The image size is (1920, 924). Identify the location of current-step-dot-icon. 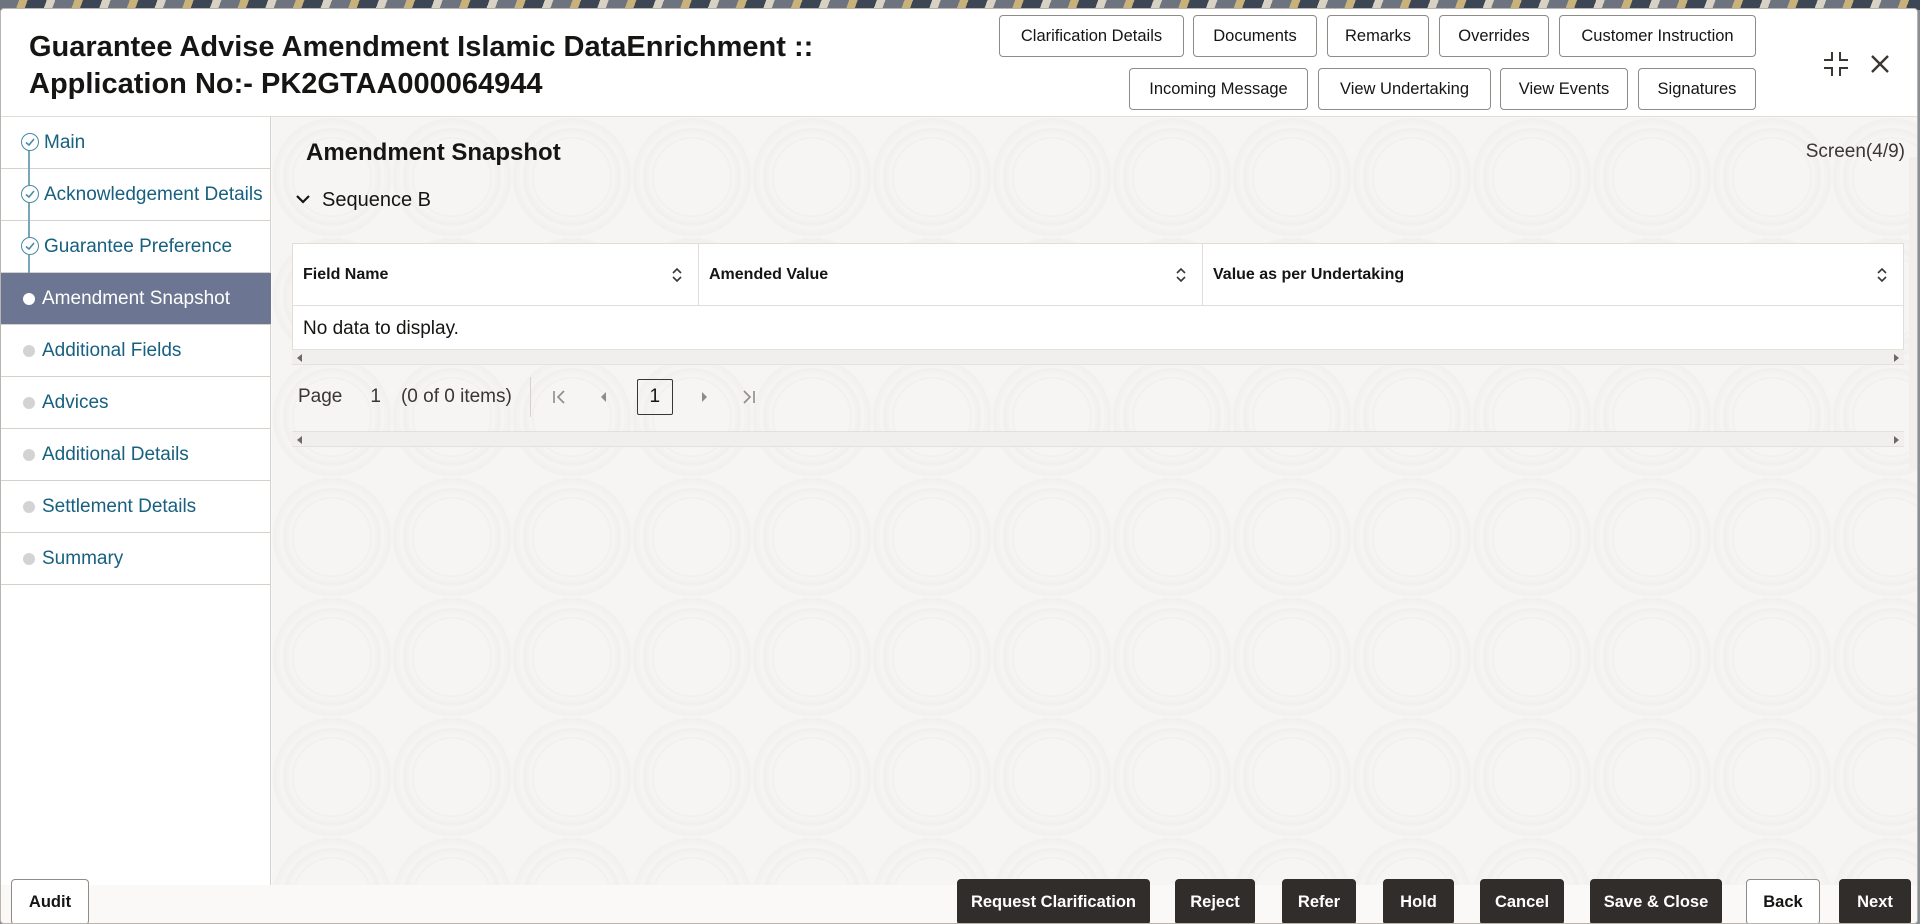
(29, 299).